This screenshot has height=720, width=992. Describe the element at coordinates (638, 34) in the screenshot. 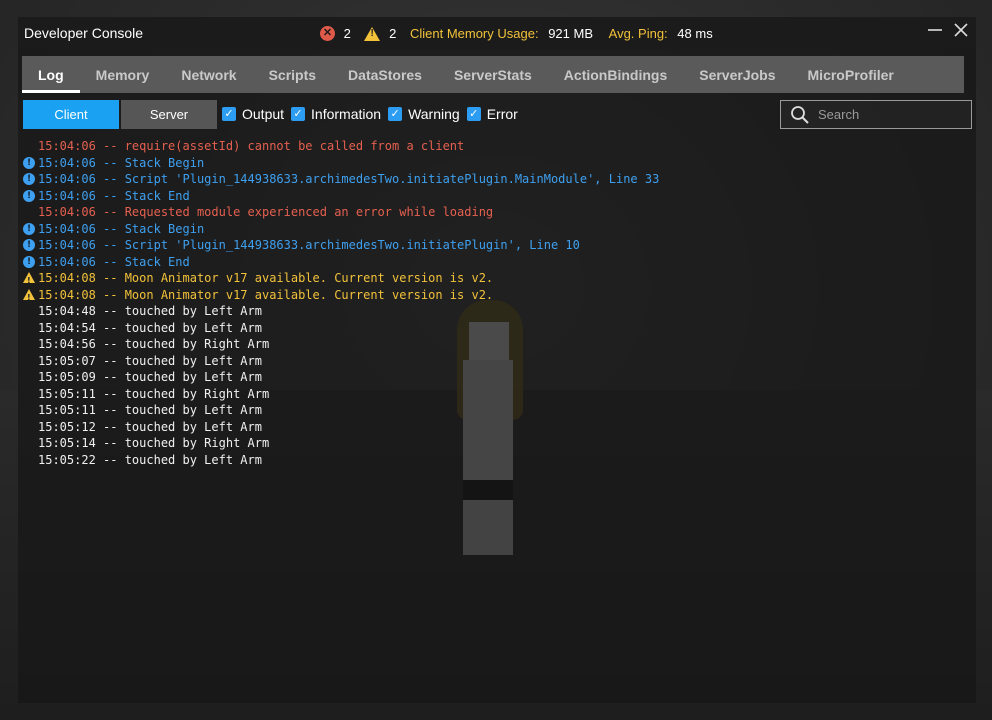

I see `ping-label: Avg. Ping:` at that location.